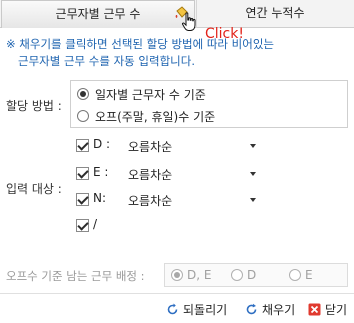 The height and width of the screenshot is (323, 354). I want to click on off-assign-label: 오프수 기준 남는 근무 배정 :, so click(75, 276).